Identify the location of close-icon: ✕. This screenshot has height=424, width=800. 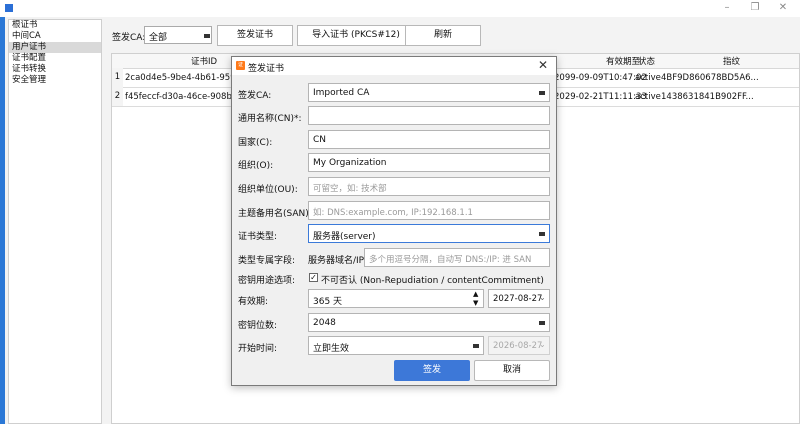
(543, 65).